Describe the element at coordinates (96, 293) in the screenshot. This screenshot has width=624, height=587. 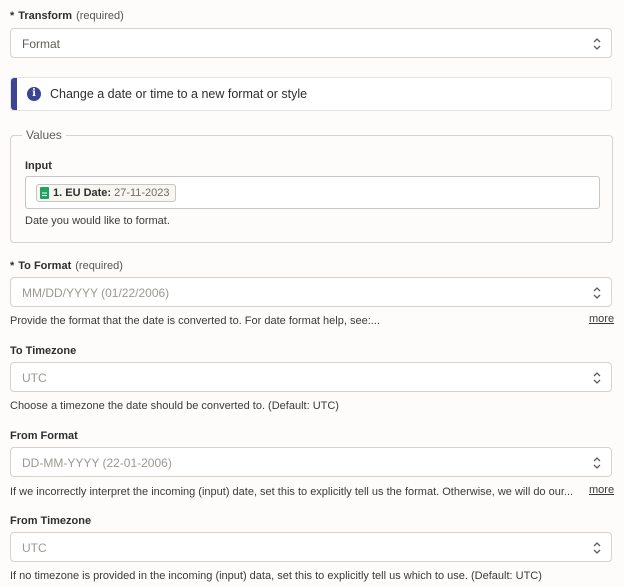
I see `to-format-placeholder: MM/DD/YYYY (01/22/2006)` at that location.